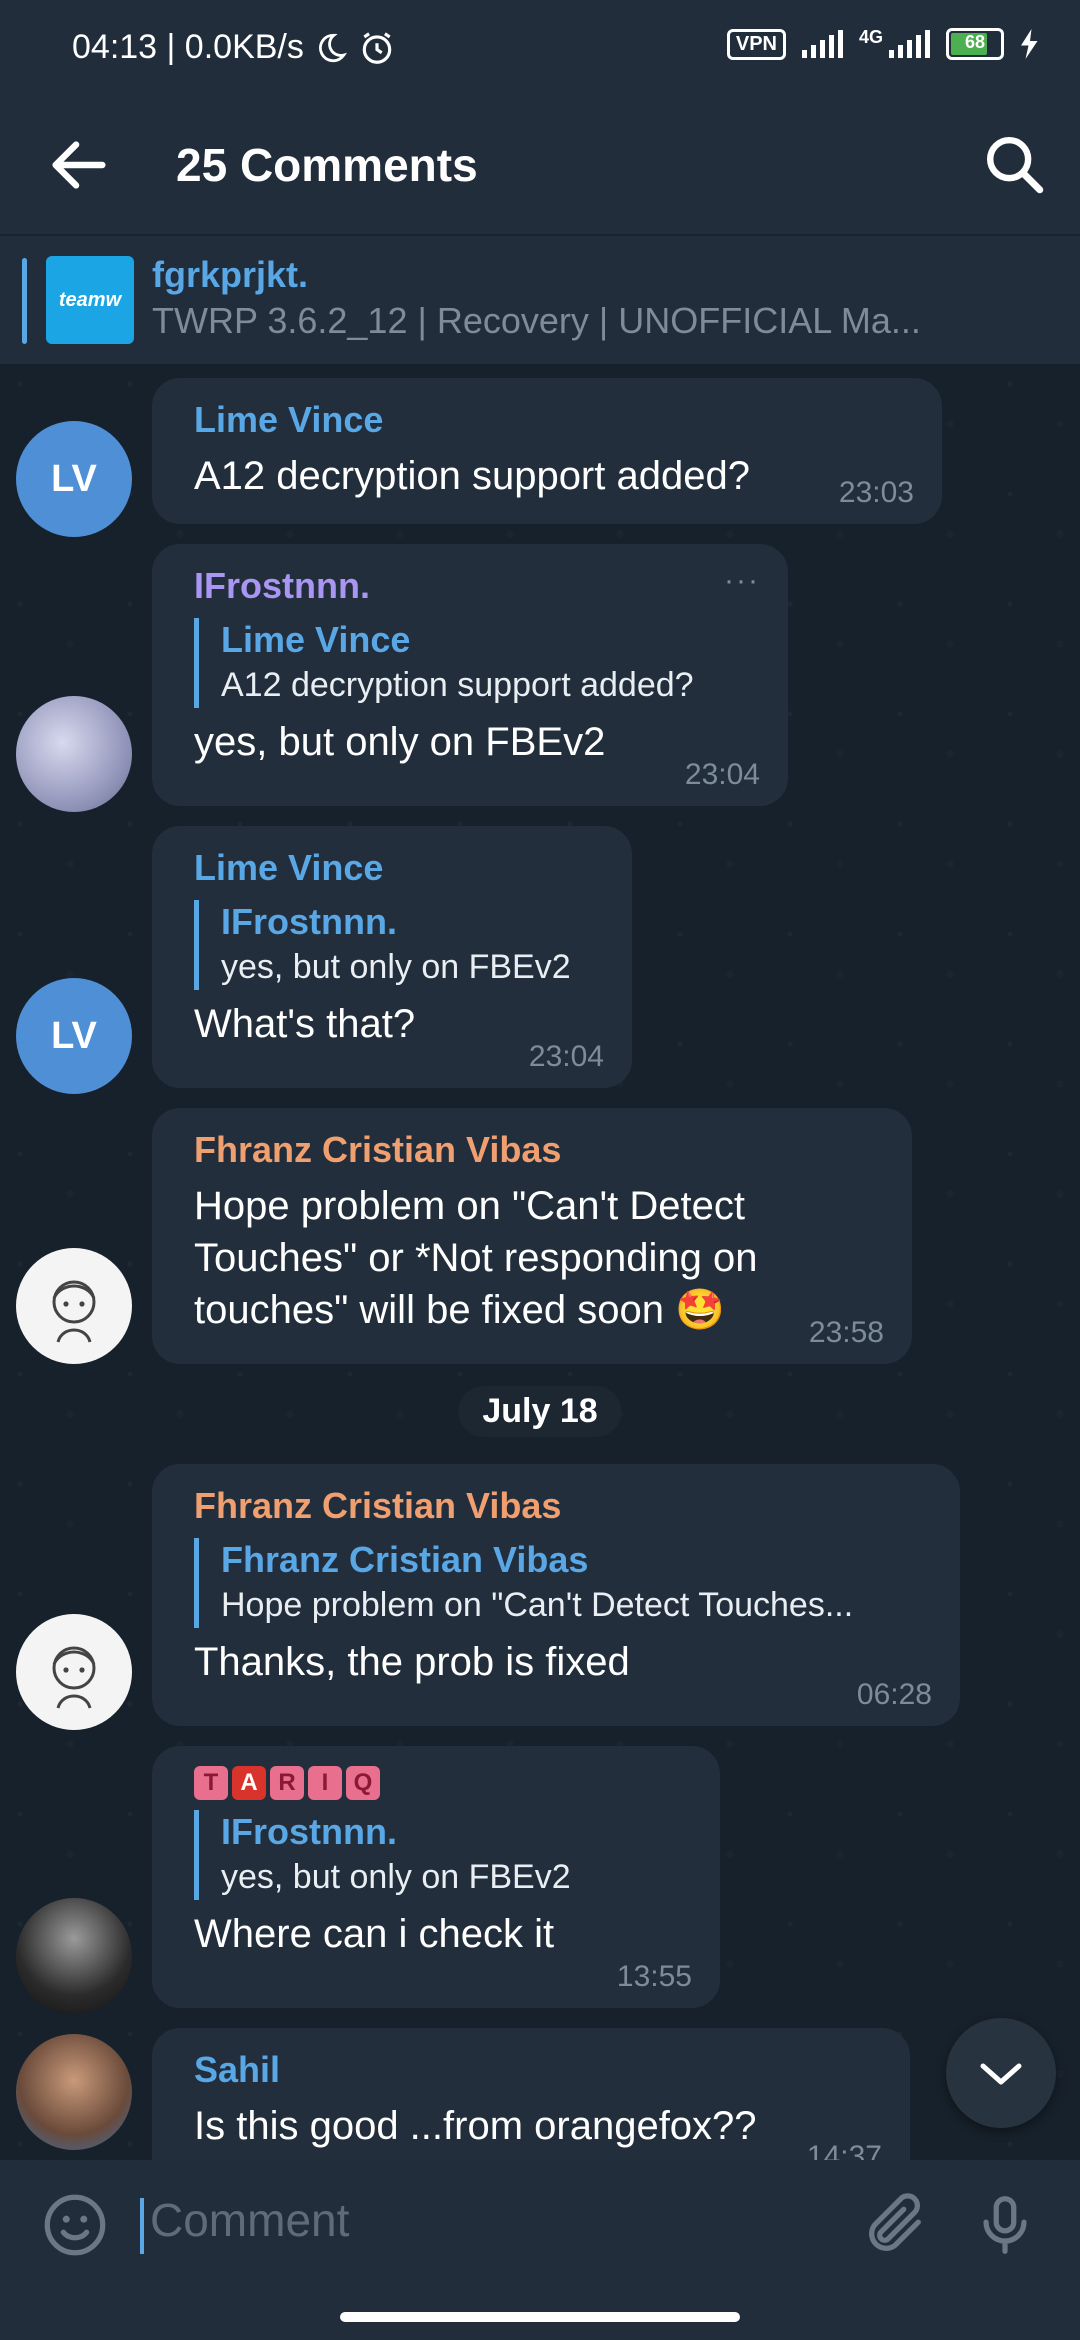  I want to click on signal-icon, so click(822, 44).